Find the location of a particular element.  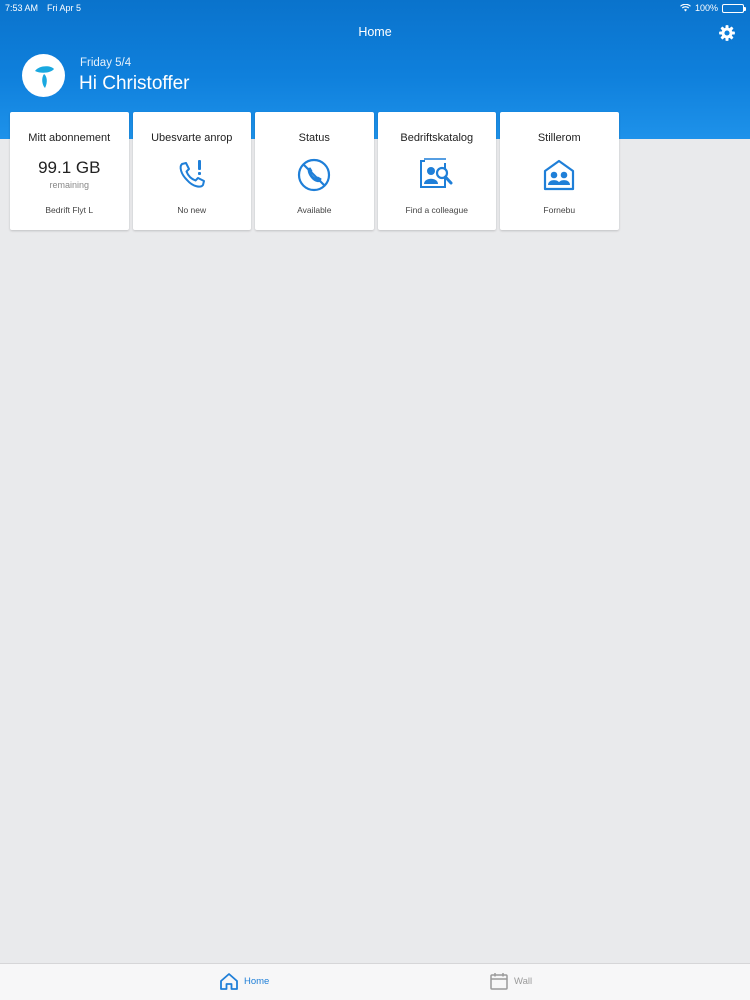

tab-home: Home is located at coordinates (244, 981).